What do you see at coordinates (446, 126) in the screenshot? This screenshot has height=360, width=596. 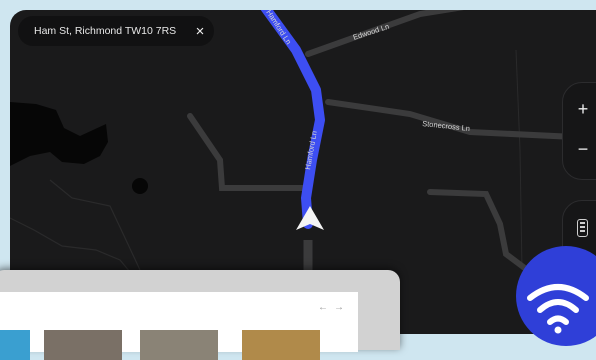 I see `road-label-stonecross: Stonecross Ln` at bounding box center [446, 126].